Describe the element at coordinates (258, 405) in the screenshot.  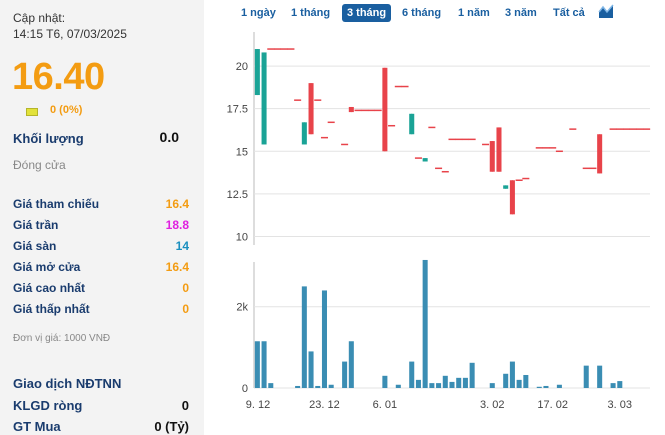
I see `x-tick-label: 9. 12` at that location.